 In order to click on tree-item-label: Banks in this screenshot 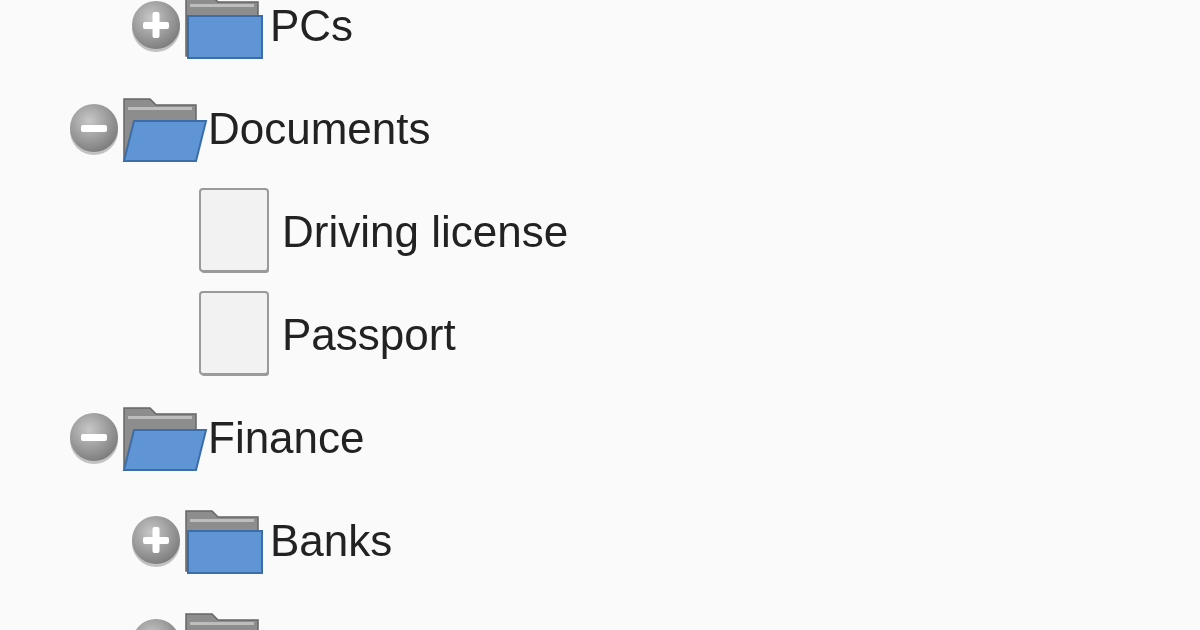, I will do `click(331, 540)`.